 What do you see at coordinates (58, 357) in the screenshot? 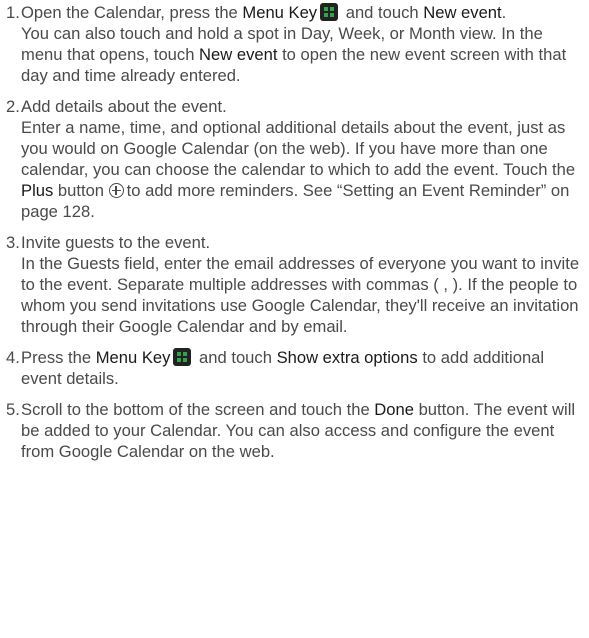
I see `step-text-part: Press the` at bounding box center [58, 357].